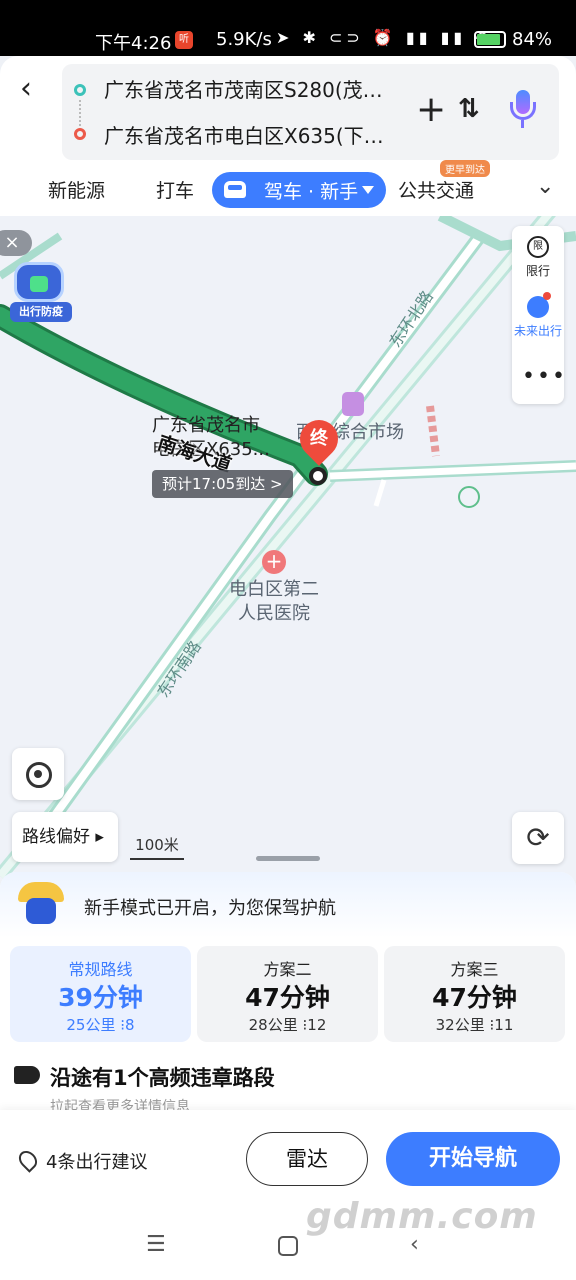 The image size is (576, 1280). What do you see at coordinates (76, 189) in the screenshot?
I see `tab-new-energy: 新能源` at bounding box center [76, 189].